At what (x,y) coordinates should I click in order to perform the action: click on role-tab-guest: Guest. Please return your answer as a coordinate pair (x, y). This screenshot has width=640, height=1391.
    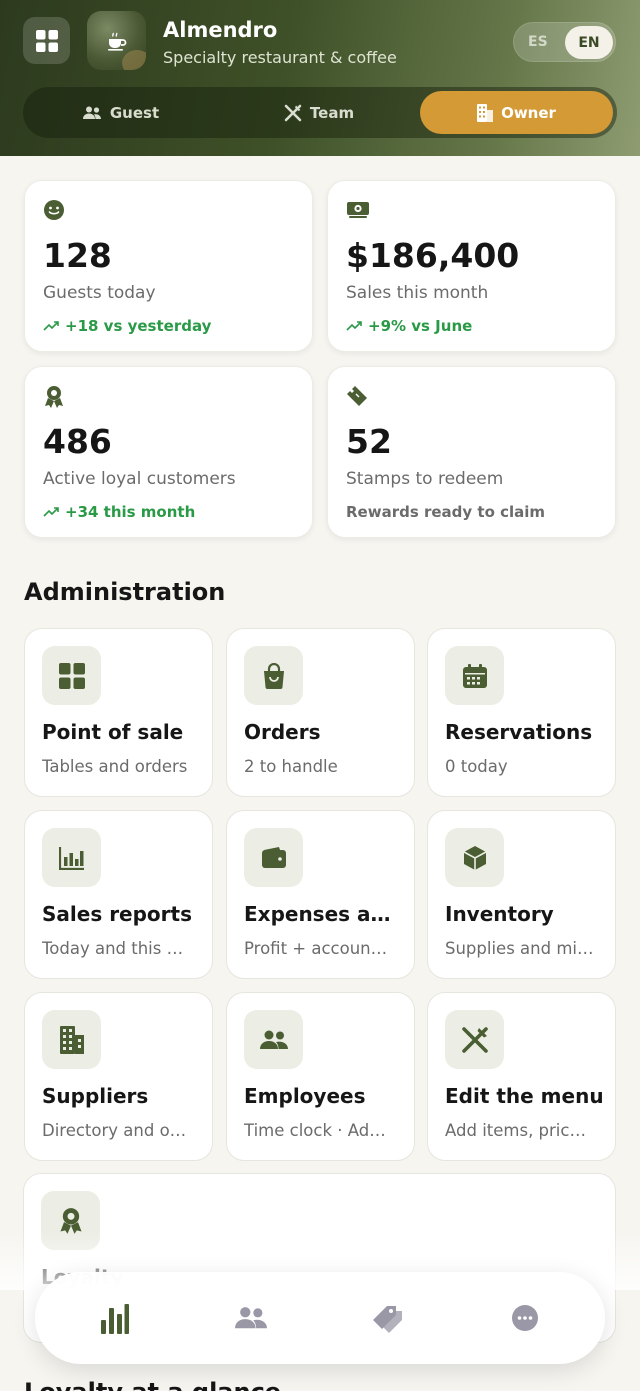
    Looking at the image, I should click on (121, 112).